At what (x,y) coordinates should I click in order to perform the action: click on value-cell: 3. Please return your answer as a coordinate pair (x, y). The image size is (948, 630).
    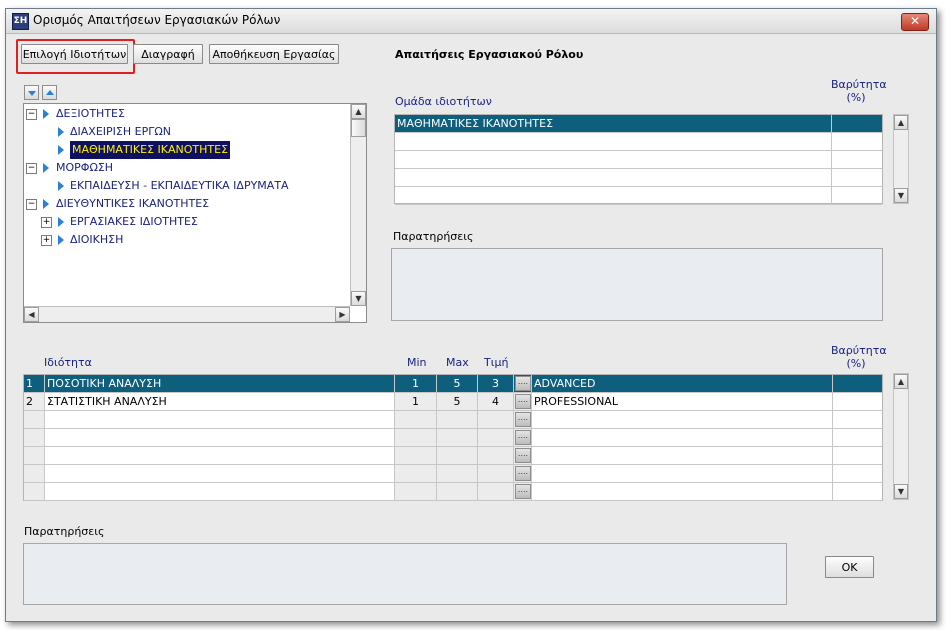
    Looking at the image, I should click on (496, 383).